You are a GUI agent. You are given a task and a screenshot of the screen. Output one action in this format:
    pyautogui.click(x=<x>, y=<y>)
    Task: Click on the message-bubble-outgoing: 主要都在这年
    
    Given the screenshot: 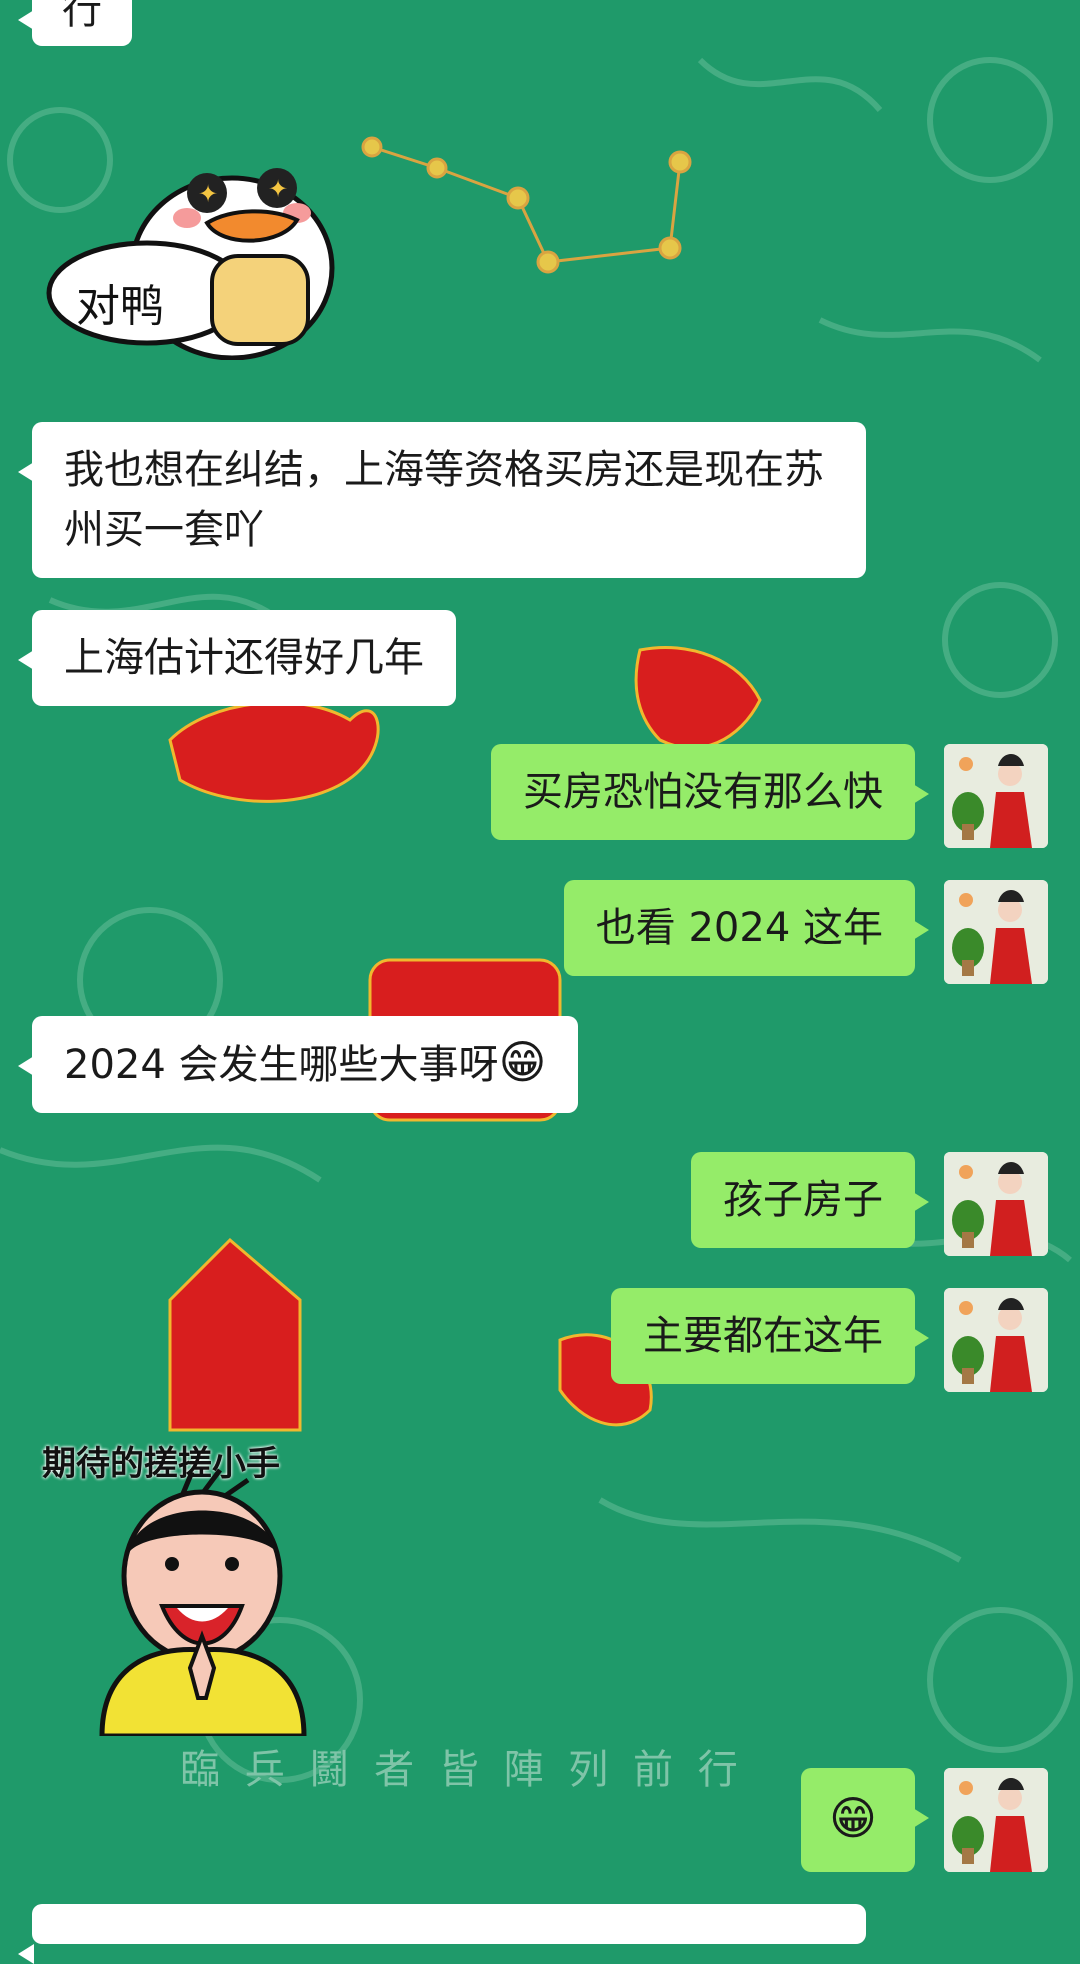 What is the action you would take?
    pyautogui.click(x=770, y=1336)
    